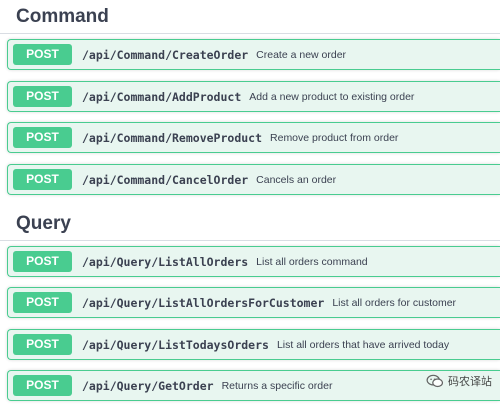  I want to click on operation-description: Remove product from order, so click(334, 137).